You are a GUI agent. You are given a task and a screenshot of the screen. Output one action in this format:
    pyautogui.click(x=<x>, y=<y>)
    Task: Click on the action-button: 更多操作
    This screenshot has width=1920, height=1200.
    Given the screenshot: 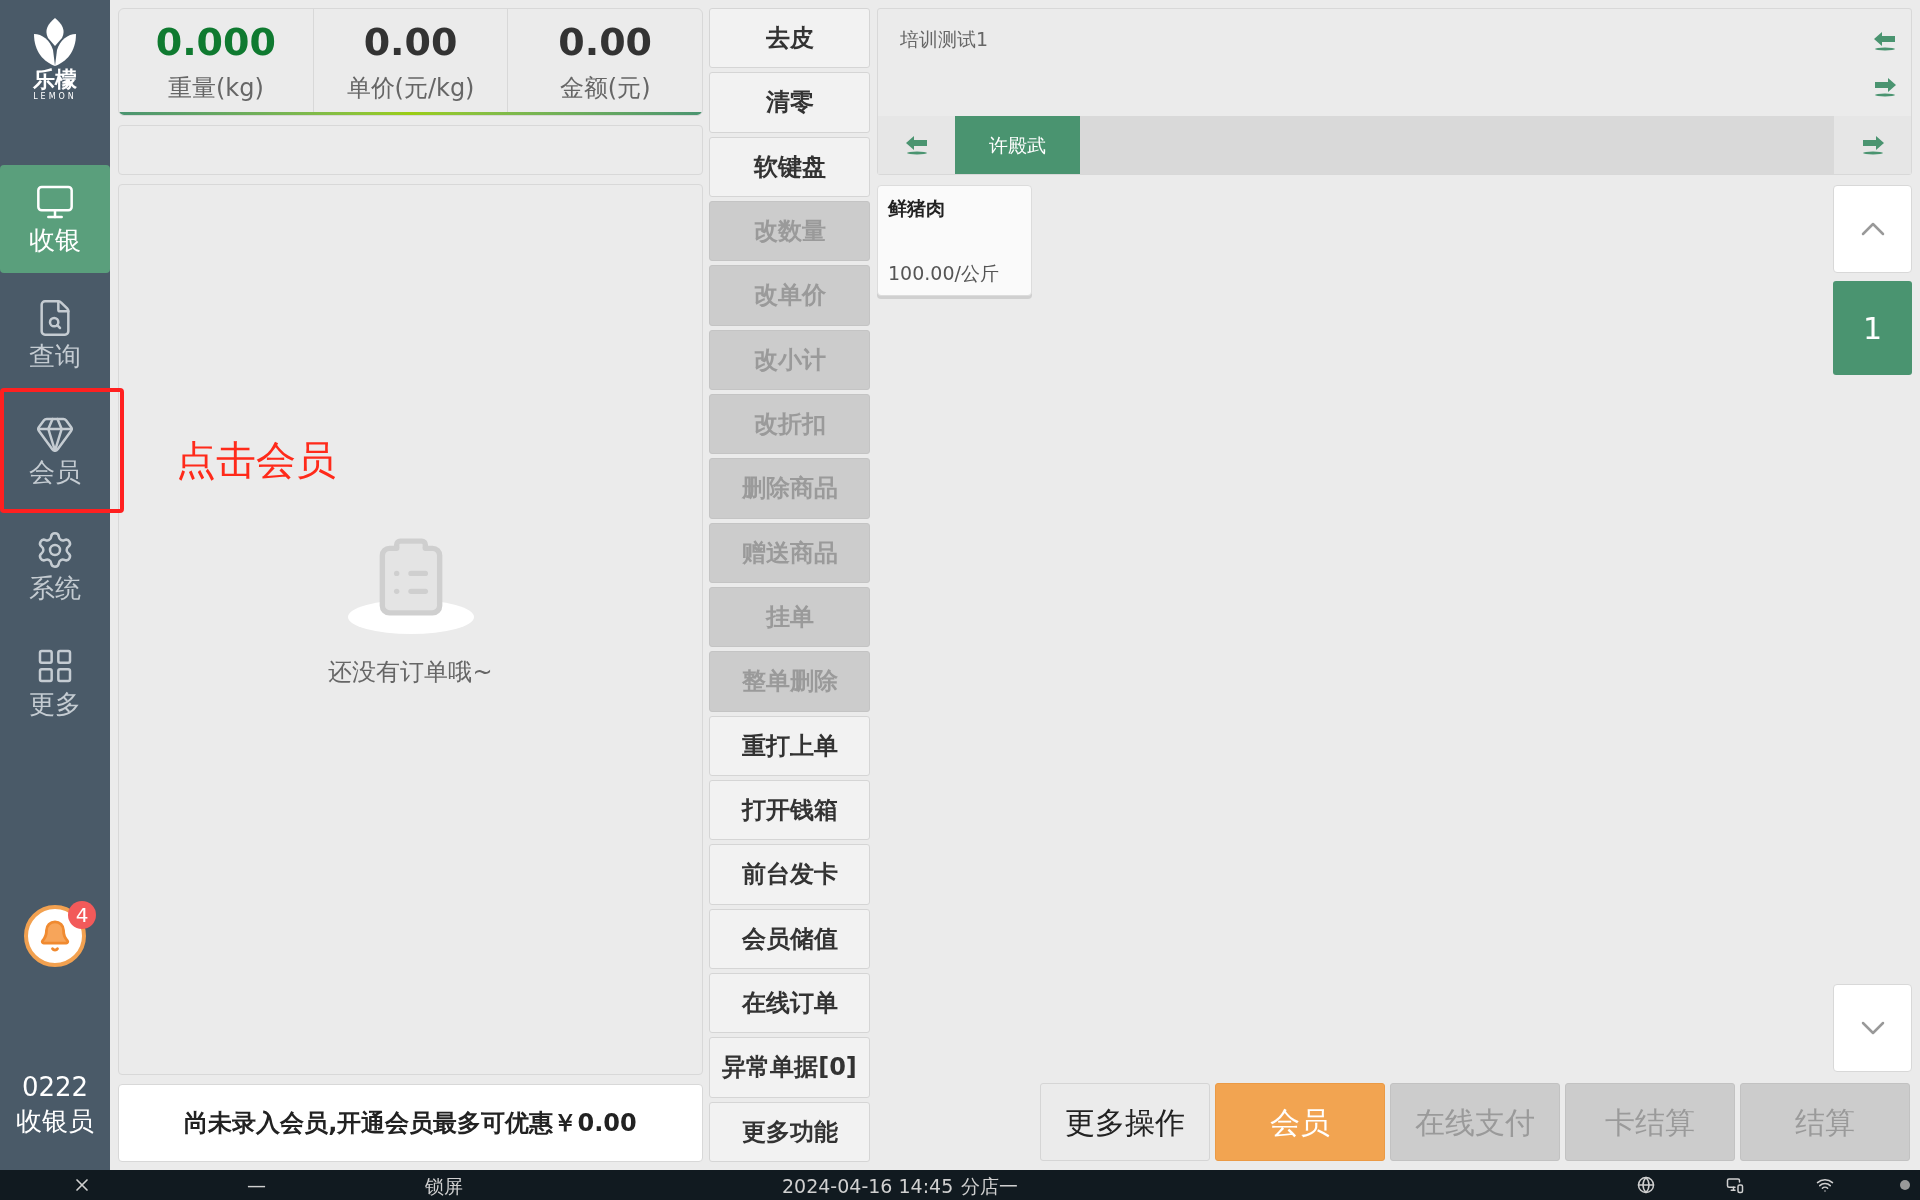 What is the action you would take?
    pyautogui.click(x=1125, y=1122)
    